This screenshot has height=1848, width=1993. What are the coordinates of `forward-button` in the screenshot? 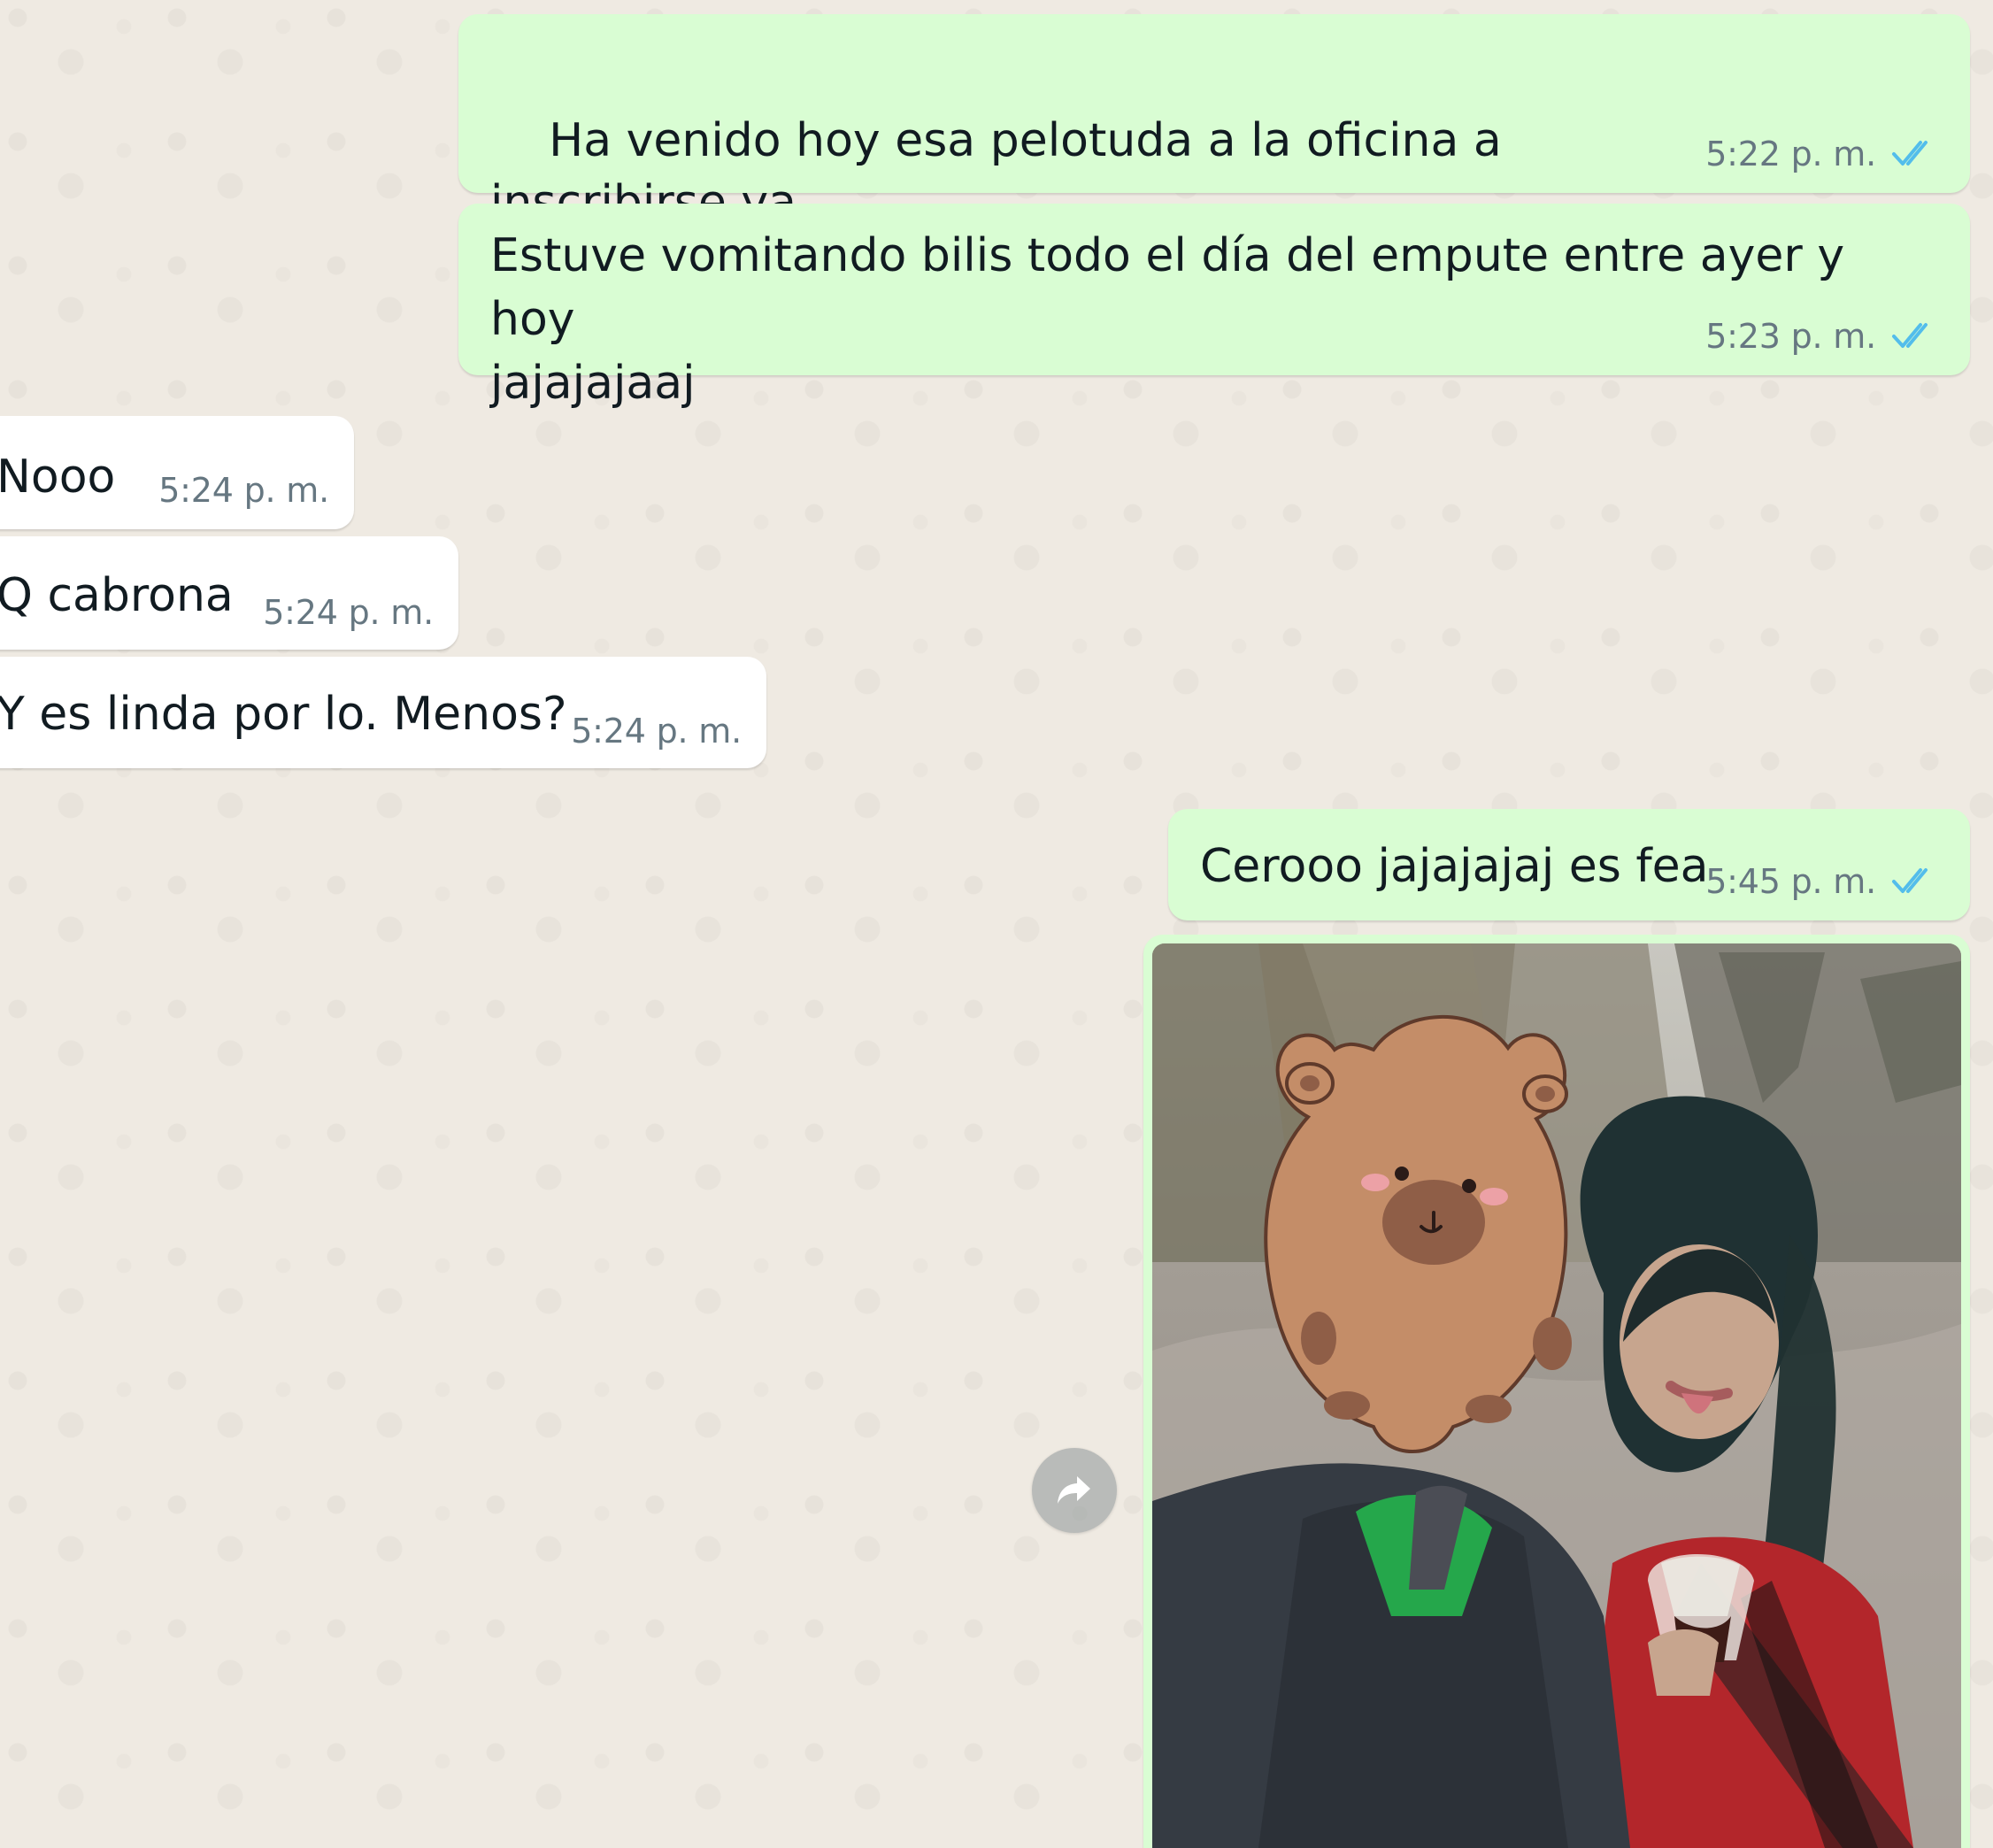 It's located at (1074, 1491).